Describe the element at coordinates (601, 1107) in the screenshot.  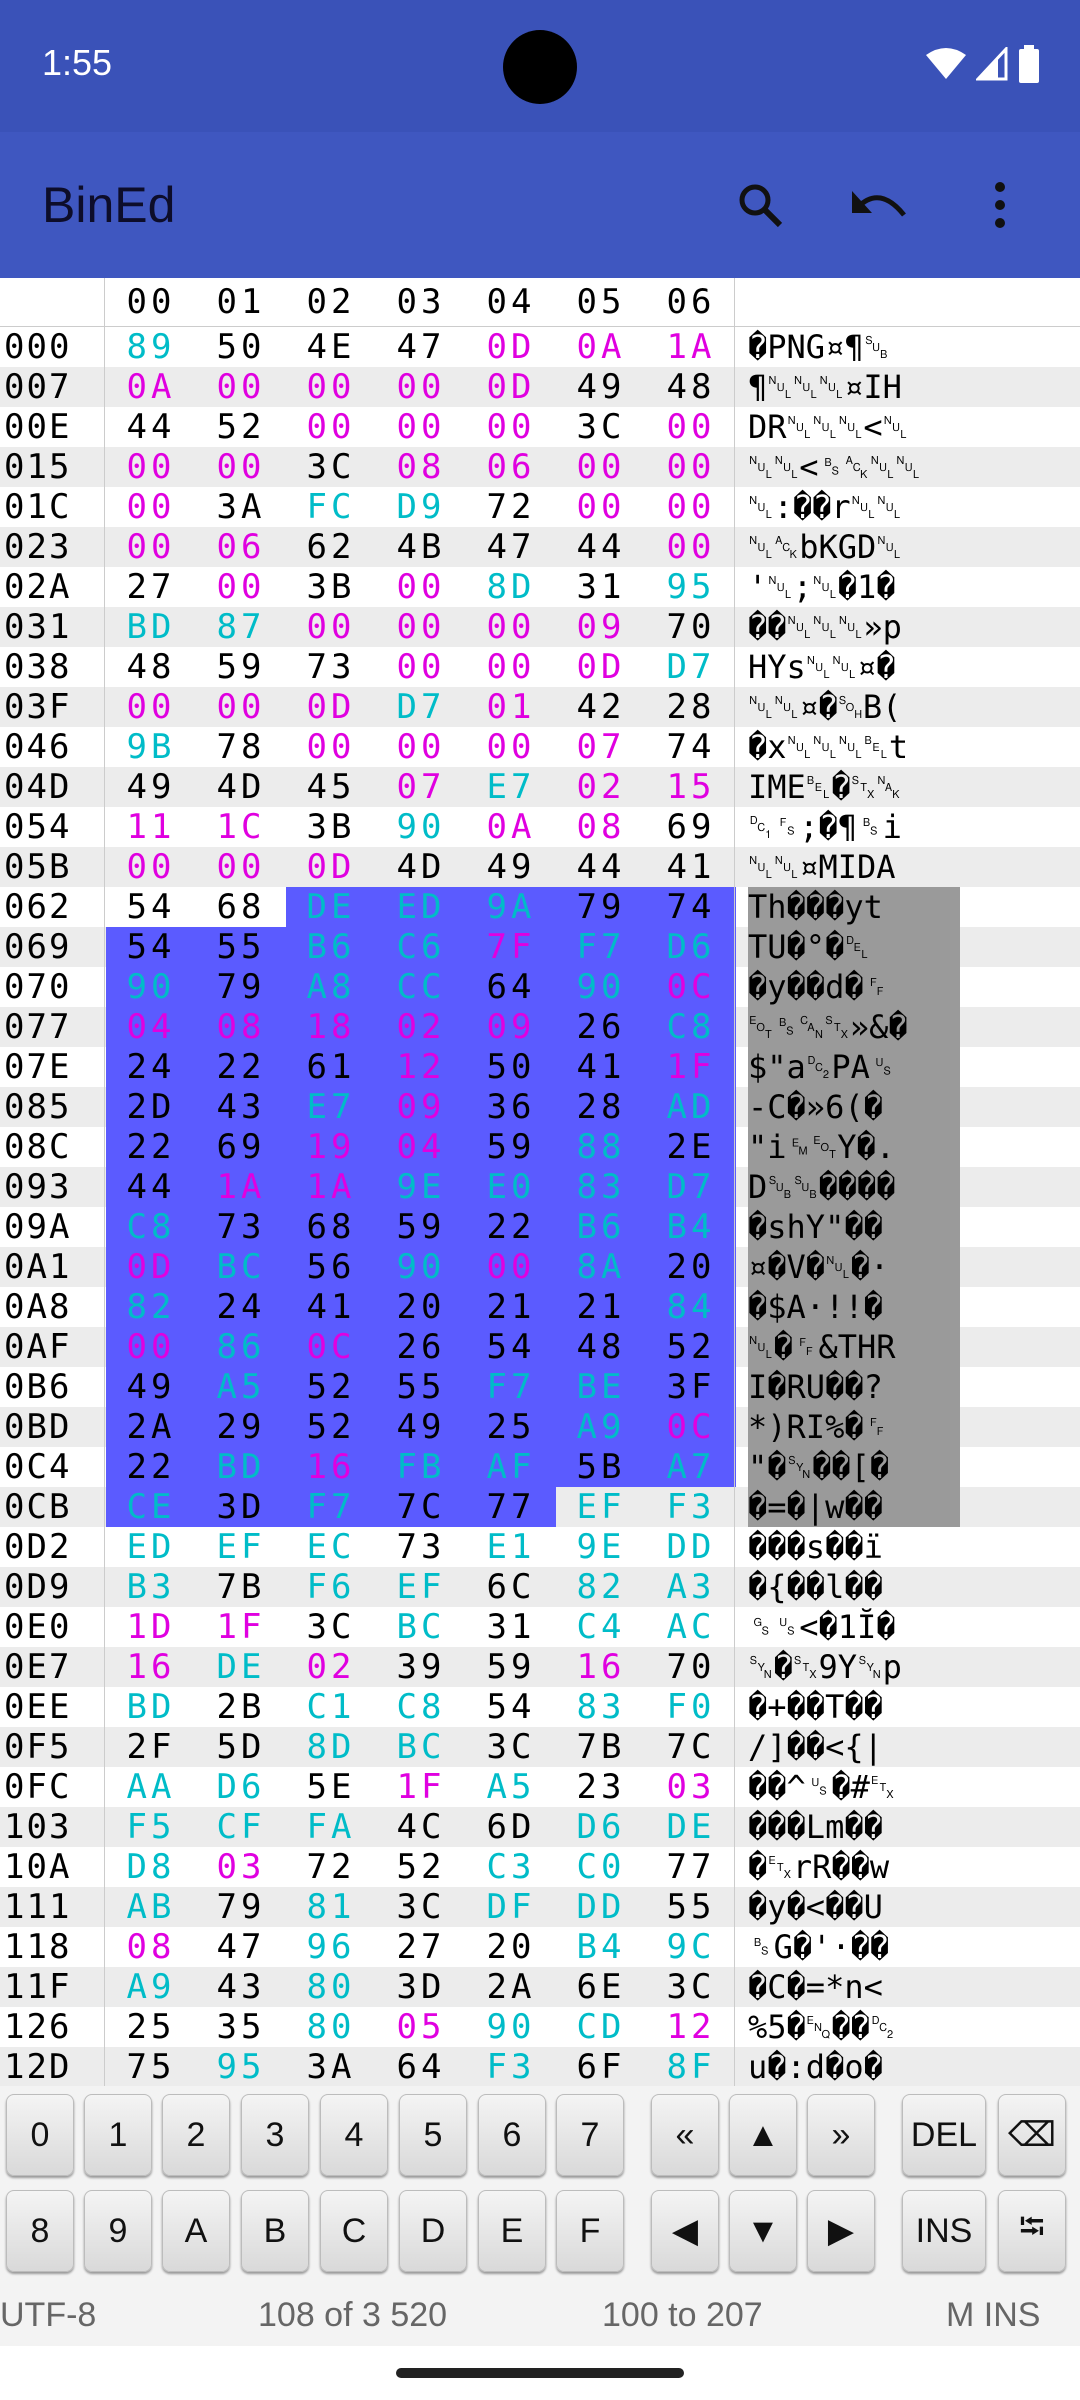
I see `hex-byte: 28` at that location.